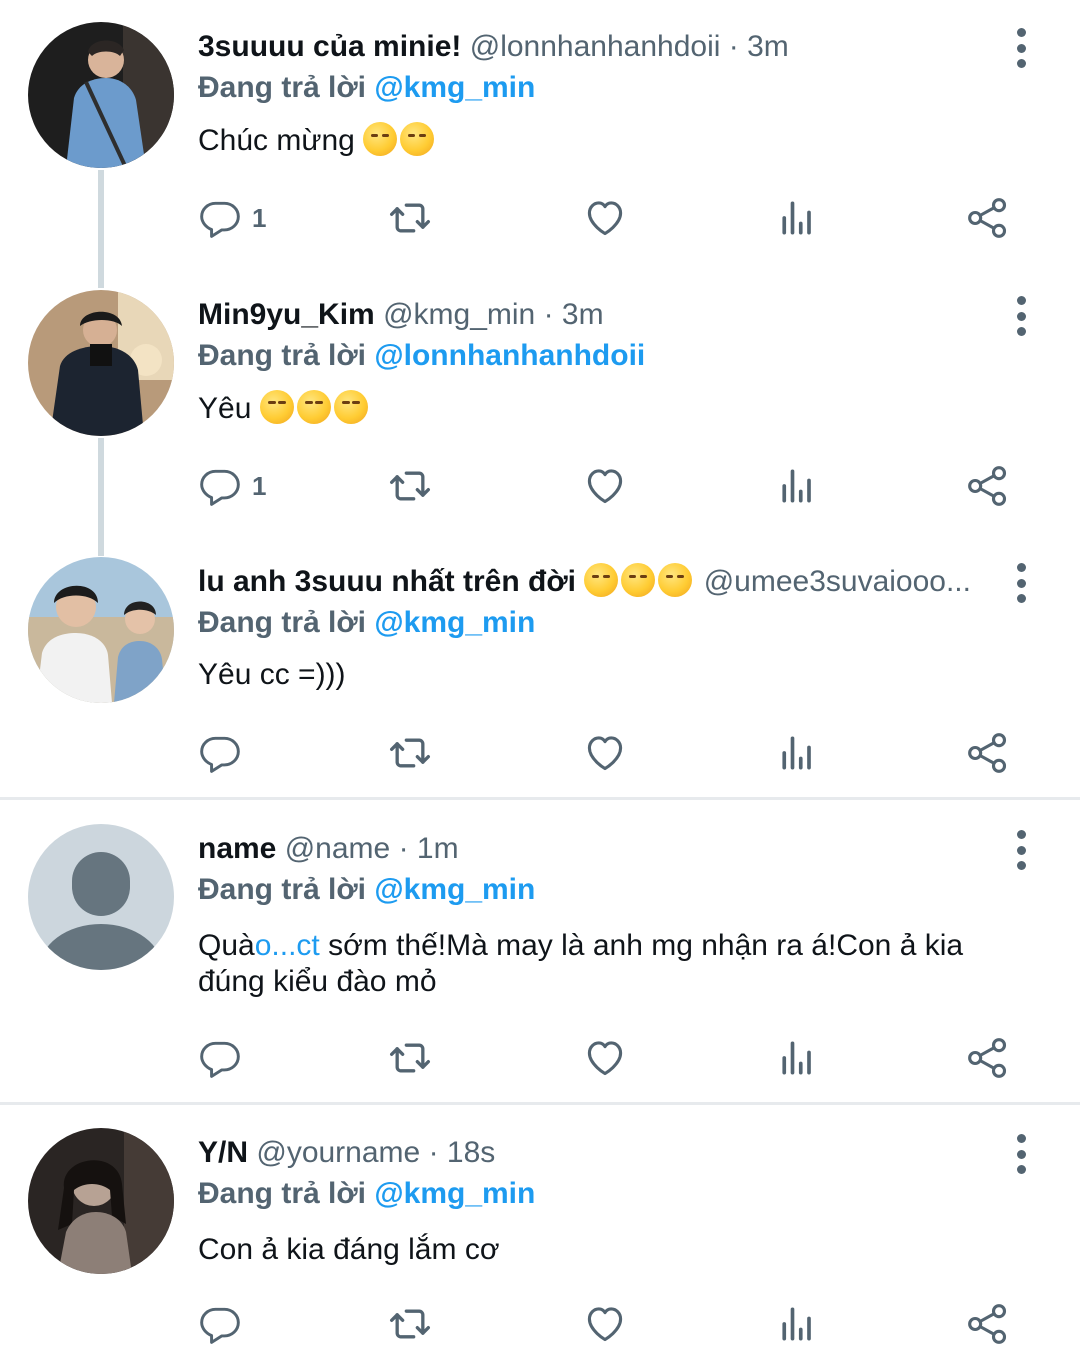 The image size is (1080, 1364). I want to click on handle: @kmg_min, so click(459, 314).